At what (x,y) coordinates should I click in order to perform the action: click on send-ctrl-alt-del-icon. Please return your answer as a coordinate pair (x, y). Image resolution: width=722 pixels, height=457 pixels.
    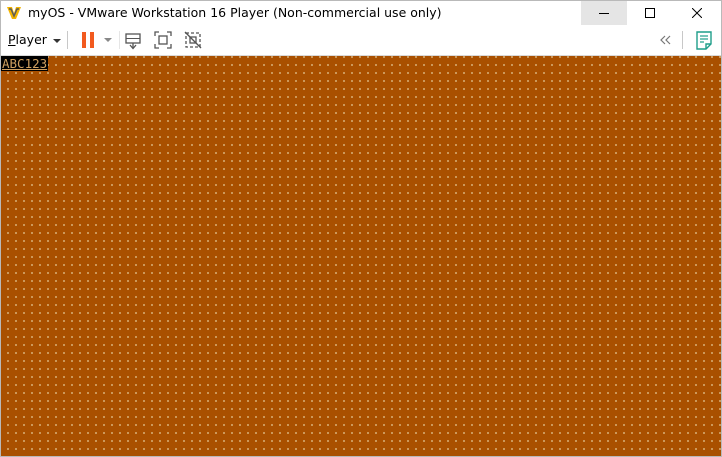
    Looking at the image, I should click on (133, 41).